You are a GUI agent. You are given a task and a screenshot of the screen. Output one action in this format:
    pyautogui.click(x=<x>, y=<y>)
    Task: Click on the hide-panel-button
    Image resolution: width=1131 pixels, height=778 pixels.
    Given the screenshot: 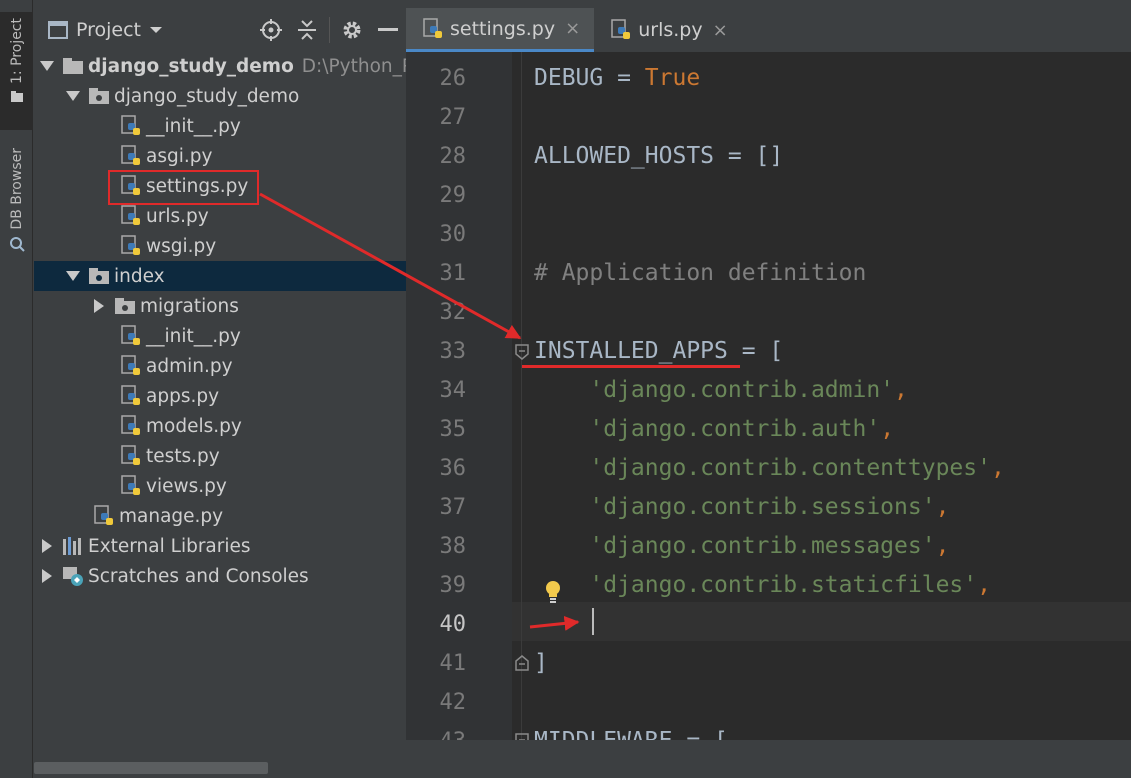 What is the action you would take?
    pyautogui.click(x=388, y=30)
    